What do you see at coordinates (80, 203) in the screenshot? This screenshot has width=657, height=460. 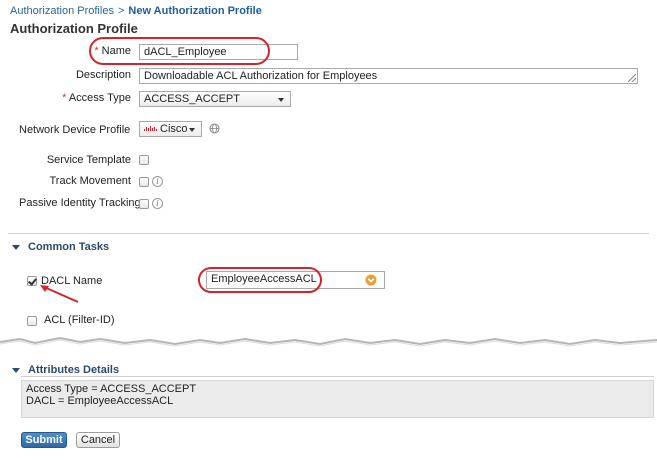 I see `passive-identity-tracking-label: Passive Identity Tracking` at bounding box center [80, 203].